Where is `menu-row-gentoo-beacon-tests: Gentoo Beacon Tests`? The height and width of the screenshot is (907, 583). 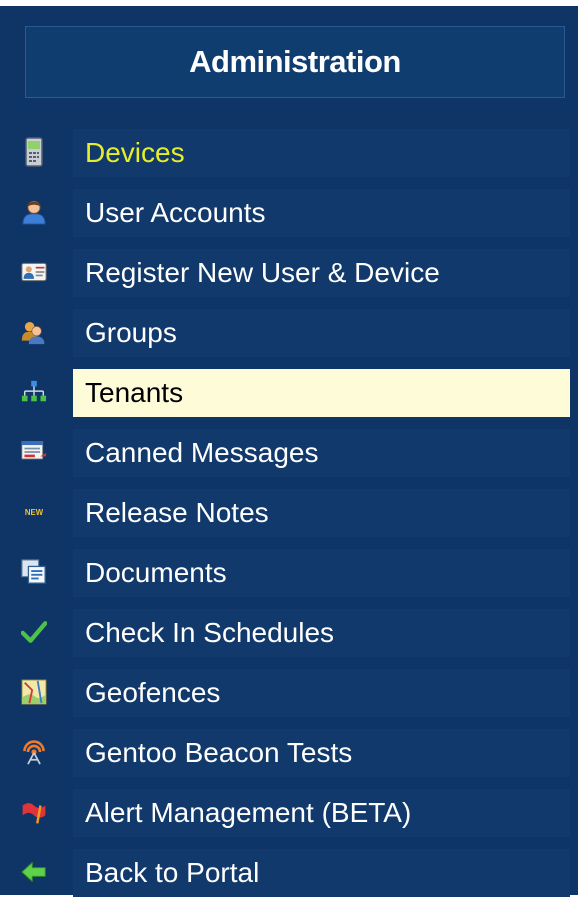 menu-row-gentoo-beacon-tests: Gentoo Beacon Tests is located at coordinates (289, 757).